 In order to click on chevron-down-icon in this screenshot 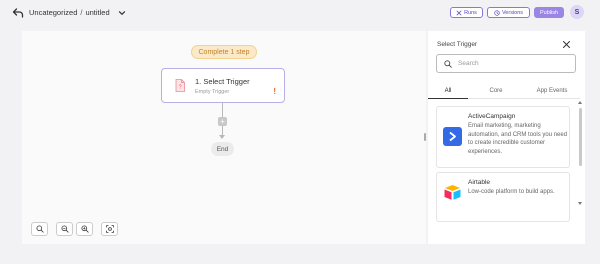, I will do `click(122, 13)`.